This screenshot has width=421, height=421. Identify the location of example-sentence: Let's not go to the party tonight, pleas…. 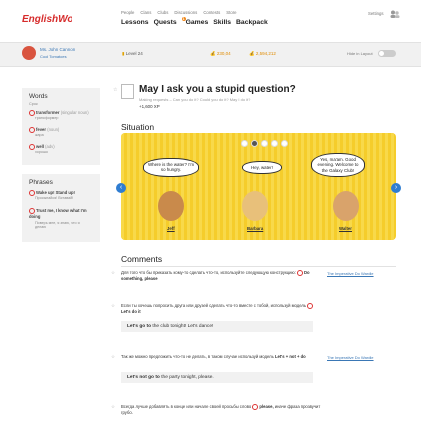
(217, 377).